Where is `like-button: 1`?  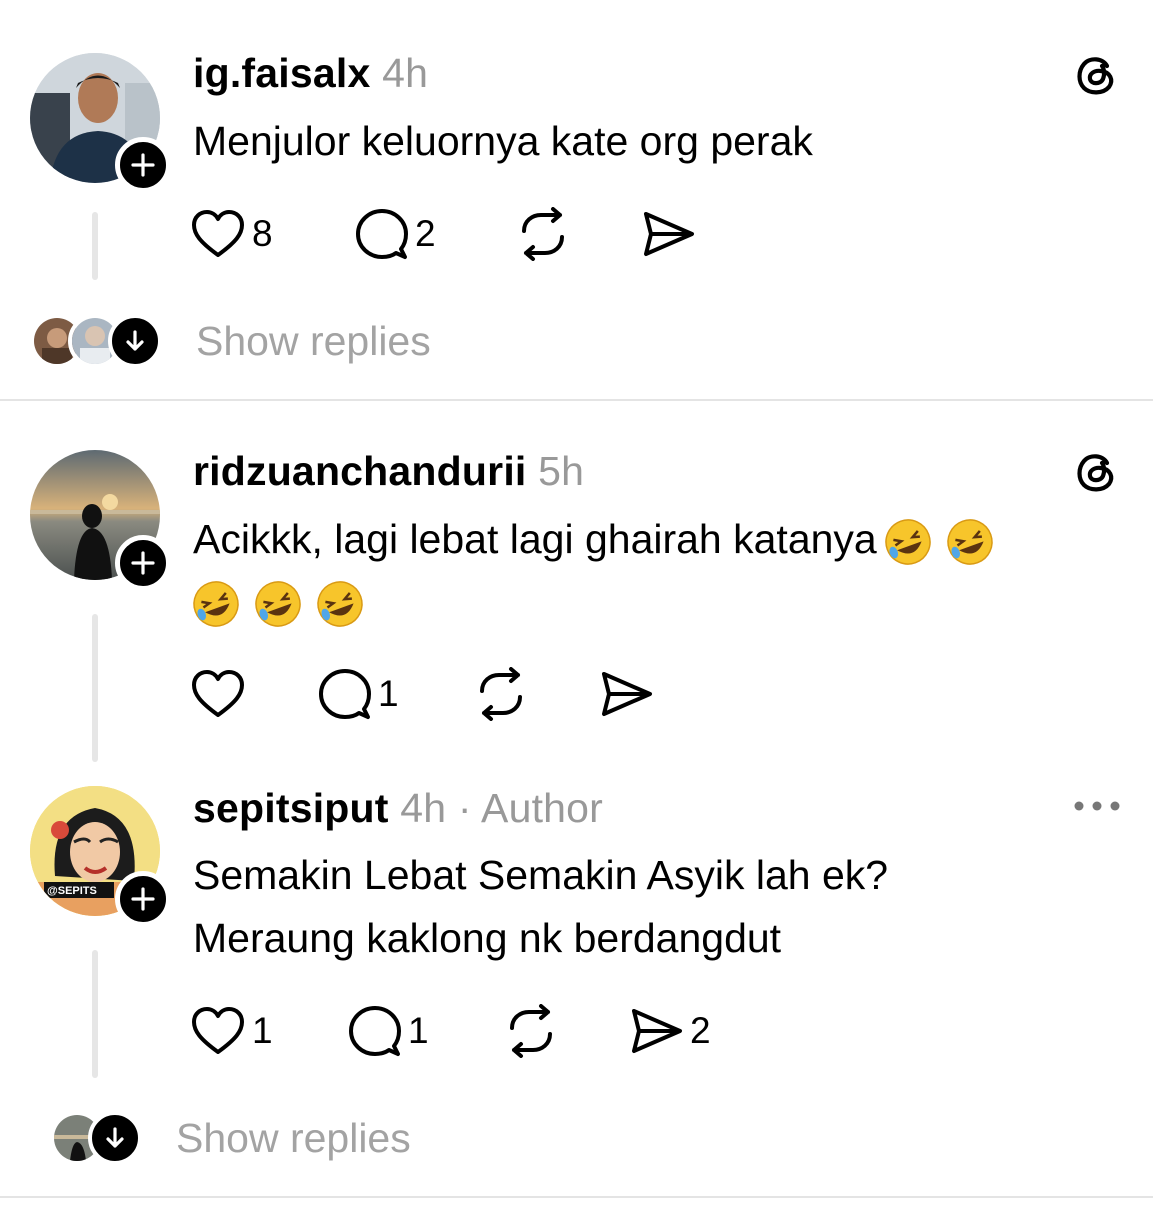
like-button: 1 is located at coordinates (231, 1031).